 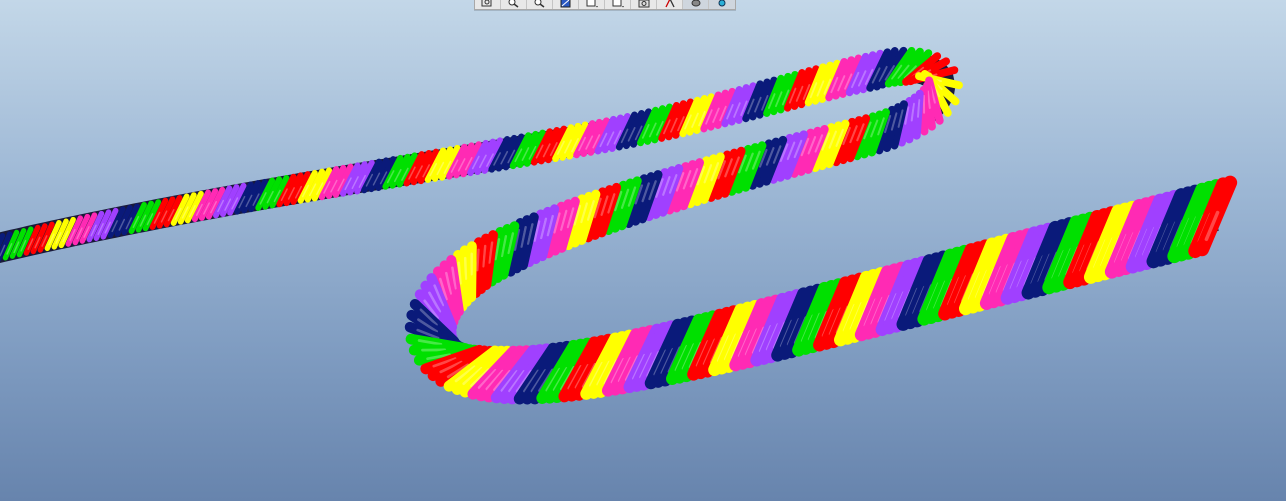 I want to click on repaint-button, so click(x=566, y=4).